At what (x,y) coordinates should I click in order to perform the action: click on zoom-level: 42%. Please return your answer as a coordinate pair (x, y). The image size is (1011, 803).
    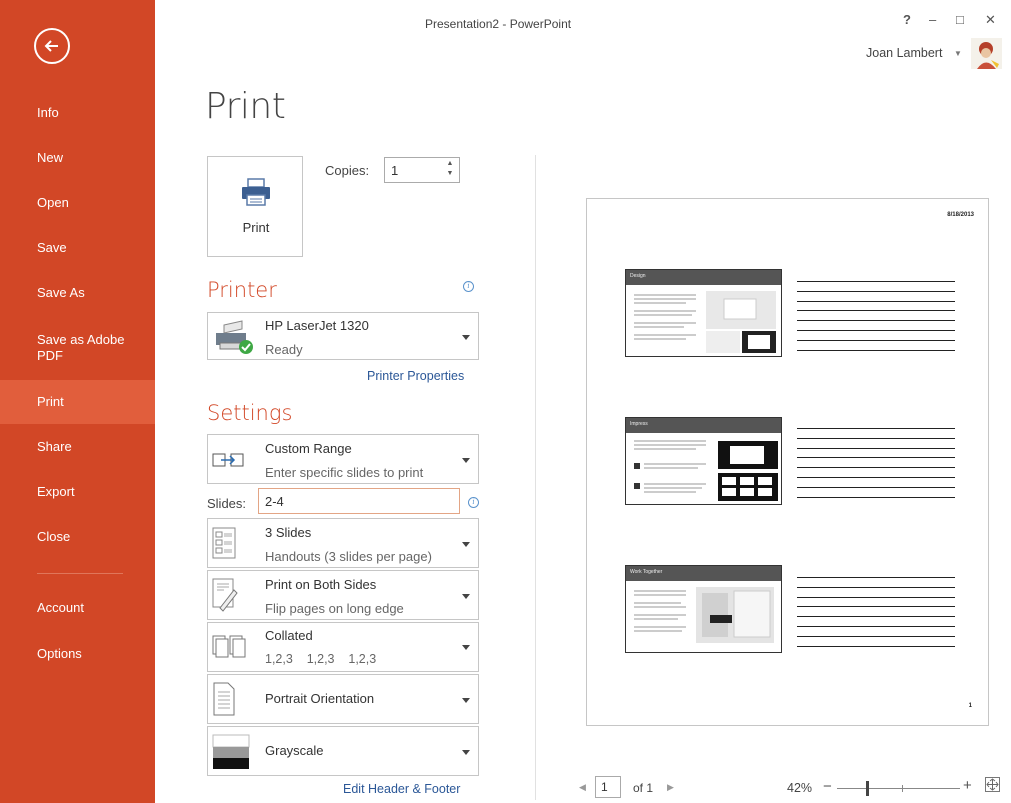
    Looking at the image, I should click on (799, 788).